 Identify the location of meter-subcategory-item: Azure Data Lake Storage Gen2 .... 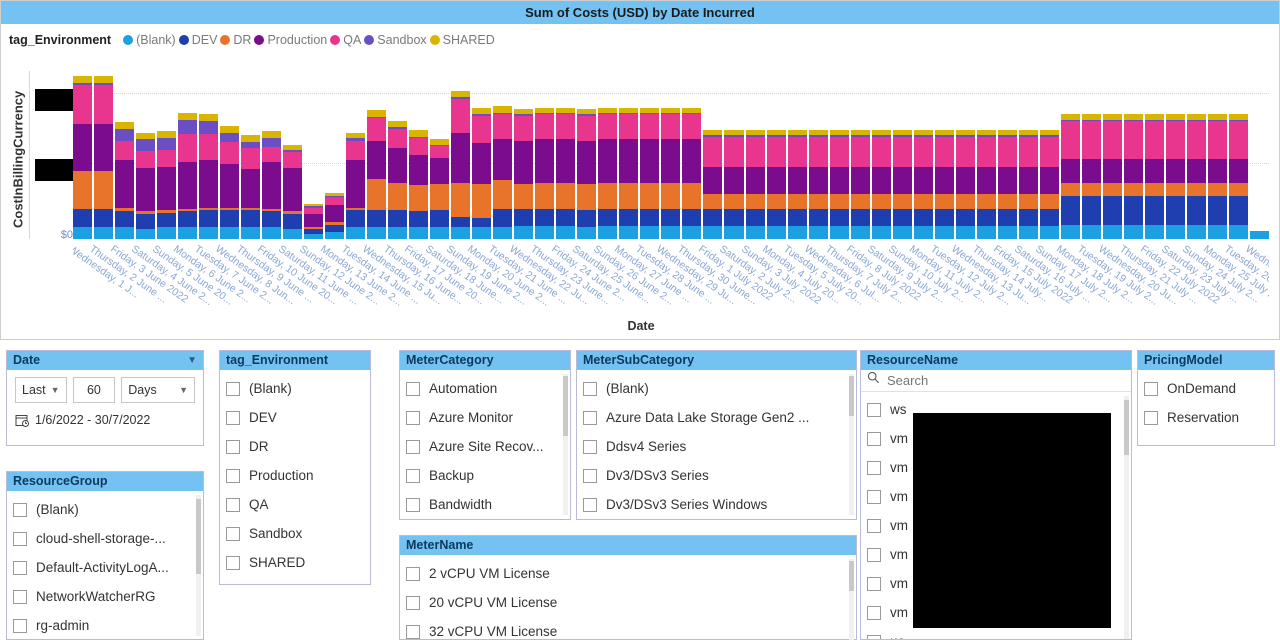
(716, 417).